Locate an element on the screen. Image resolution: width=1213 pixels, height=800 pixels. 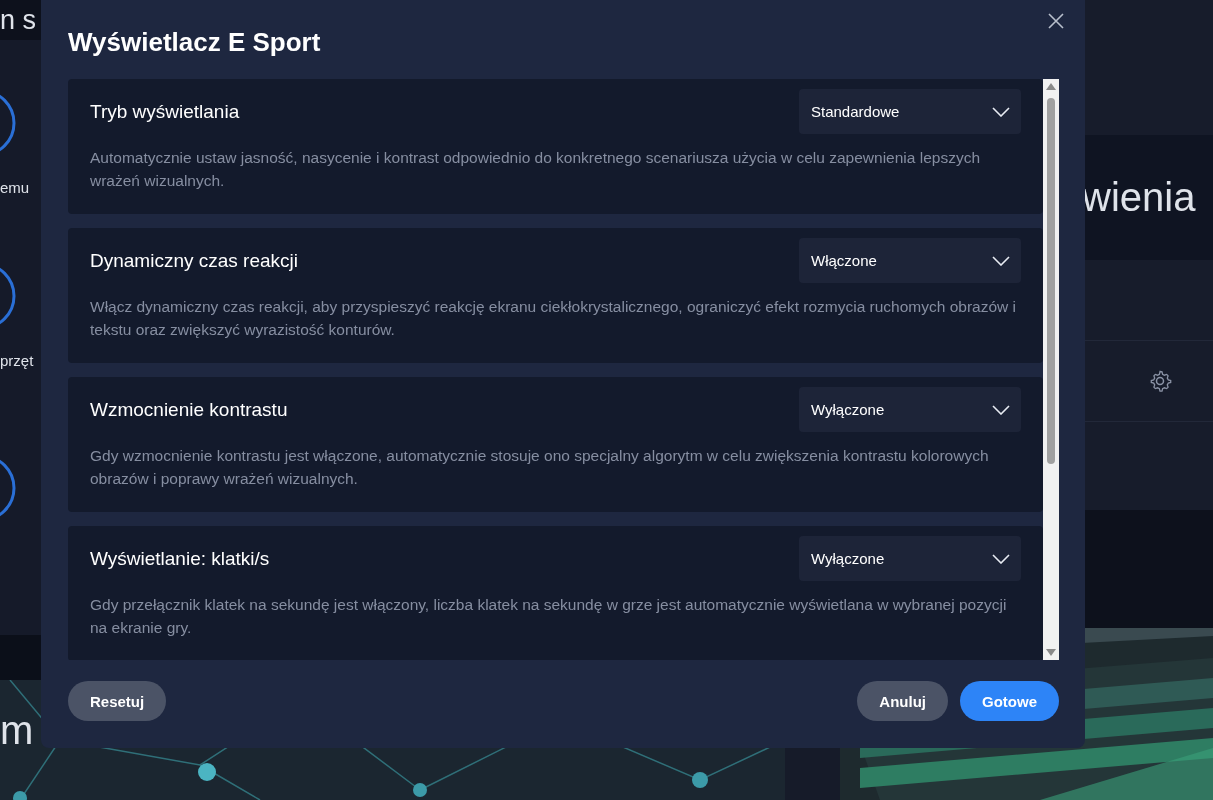
setting-title: Dynamiczny czas reakcji is located at coordinates (194, 260).